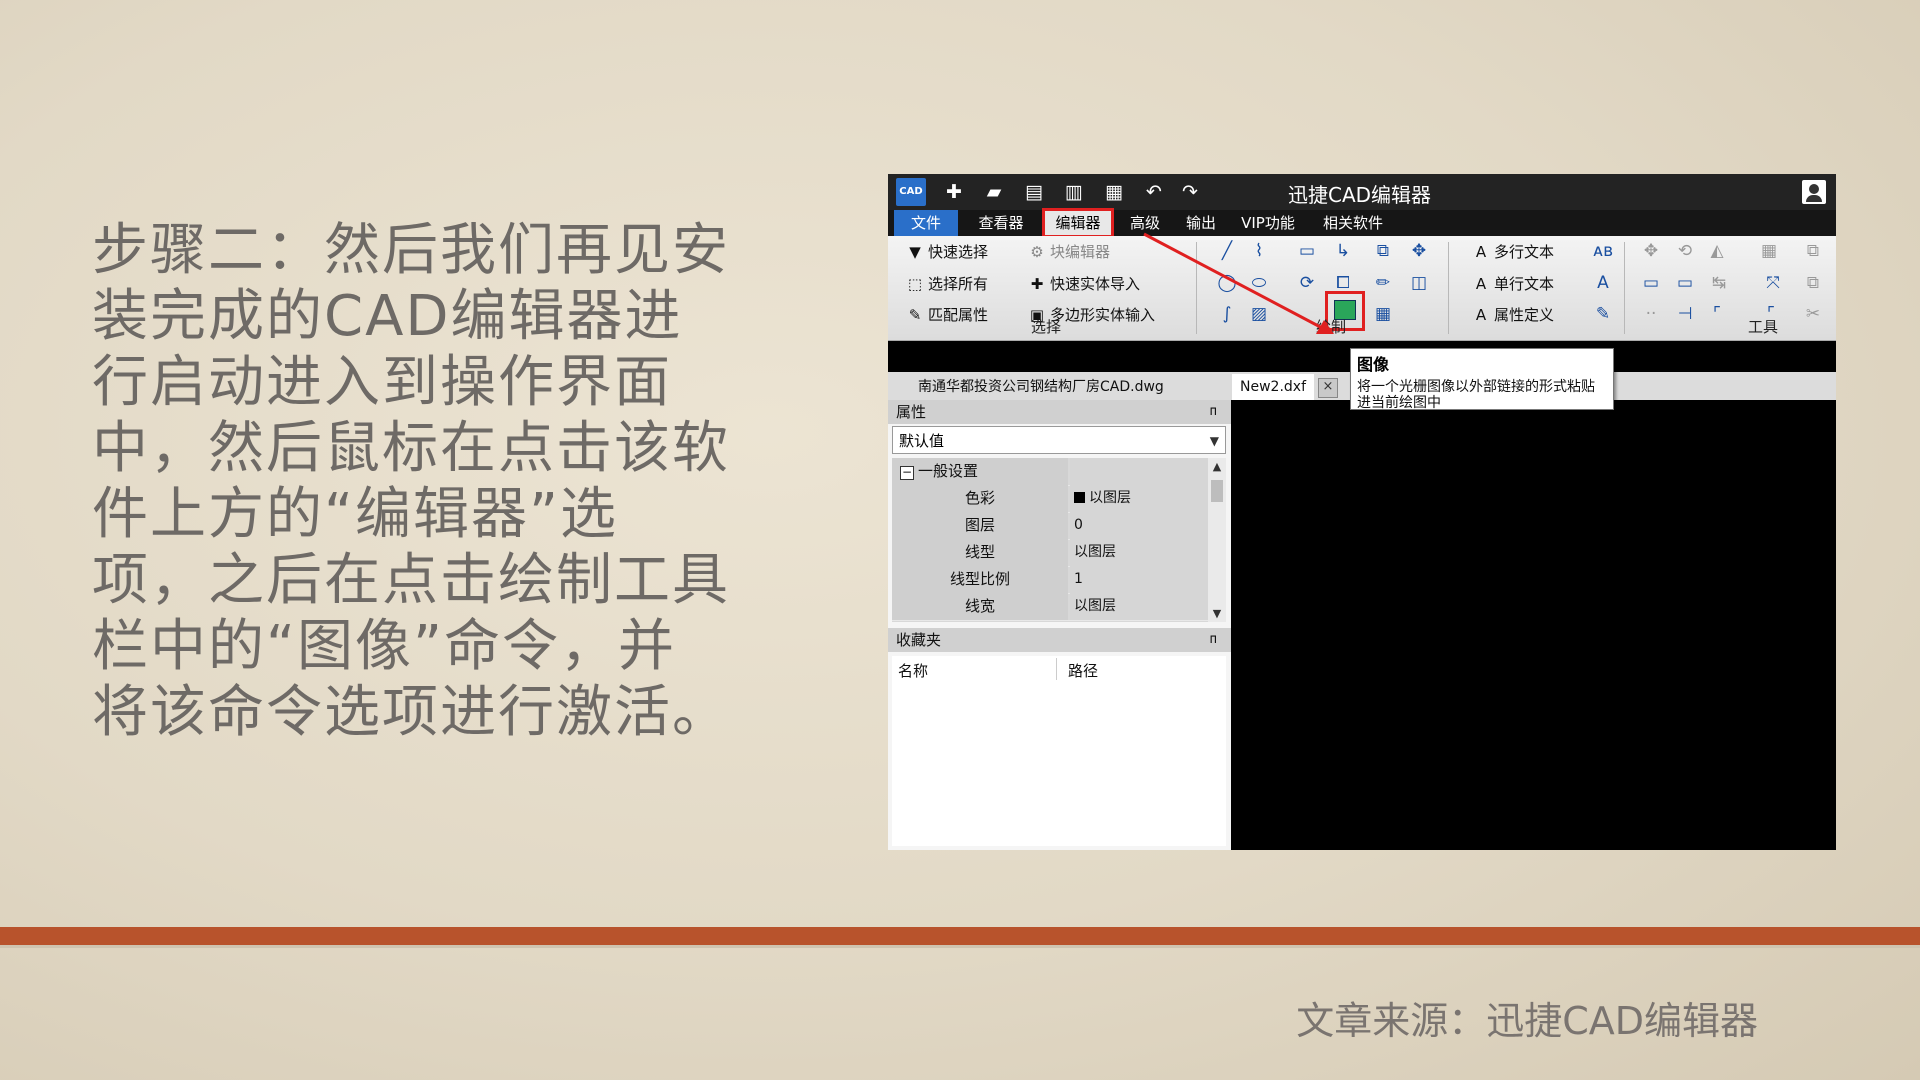 Image resolution: width=1920 pixels, height=1080 pixels. Describe the element at coordinates (1383, 251) in the screenshot. I see `block-insert-icon: ⧉` at that location.